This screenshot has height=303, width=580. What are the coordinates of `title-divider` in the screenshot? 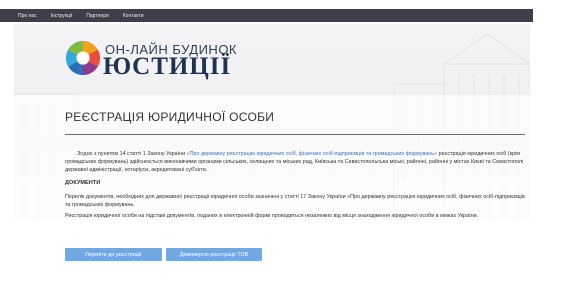 It's located at (295, 134).